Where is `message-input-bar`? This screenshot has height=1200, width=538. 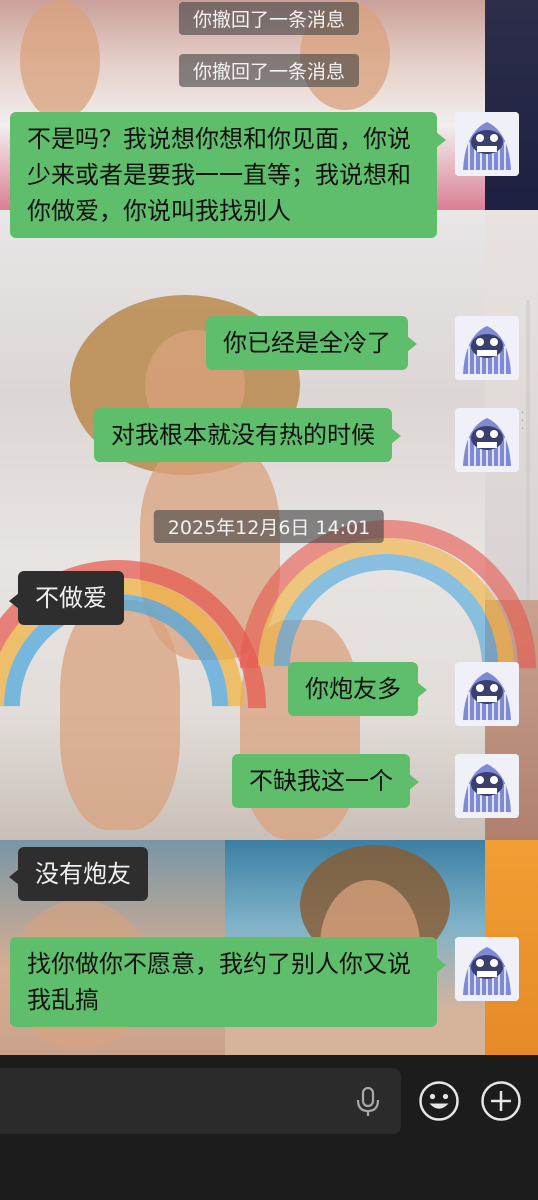
message-input-bar is located at coordinates (269, 1127).